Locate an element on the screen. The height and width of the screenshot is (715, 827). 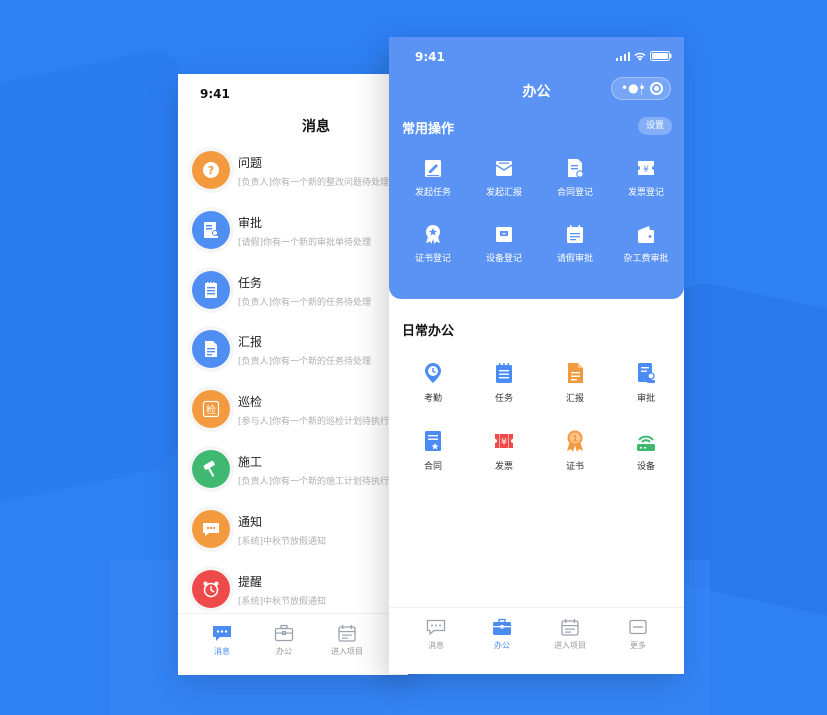
certificate-icon is located at coordinates (433, 234).